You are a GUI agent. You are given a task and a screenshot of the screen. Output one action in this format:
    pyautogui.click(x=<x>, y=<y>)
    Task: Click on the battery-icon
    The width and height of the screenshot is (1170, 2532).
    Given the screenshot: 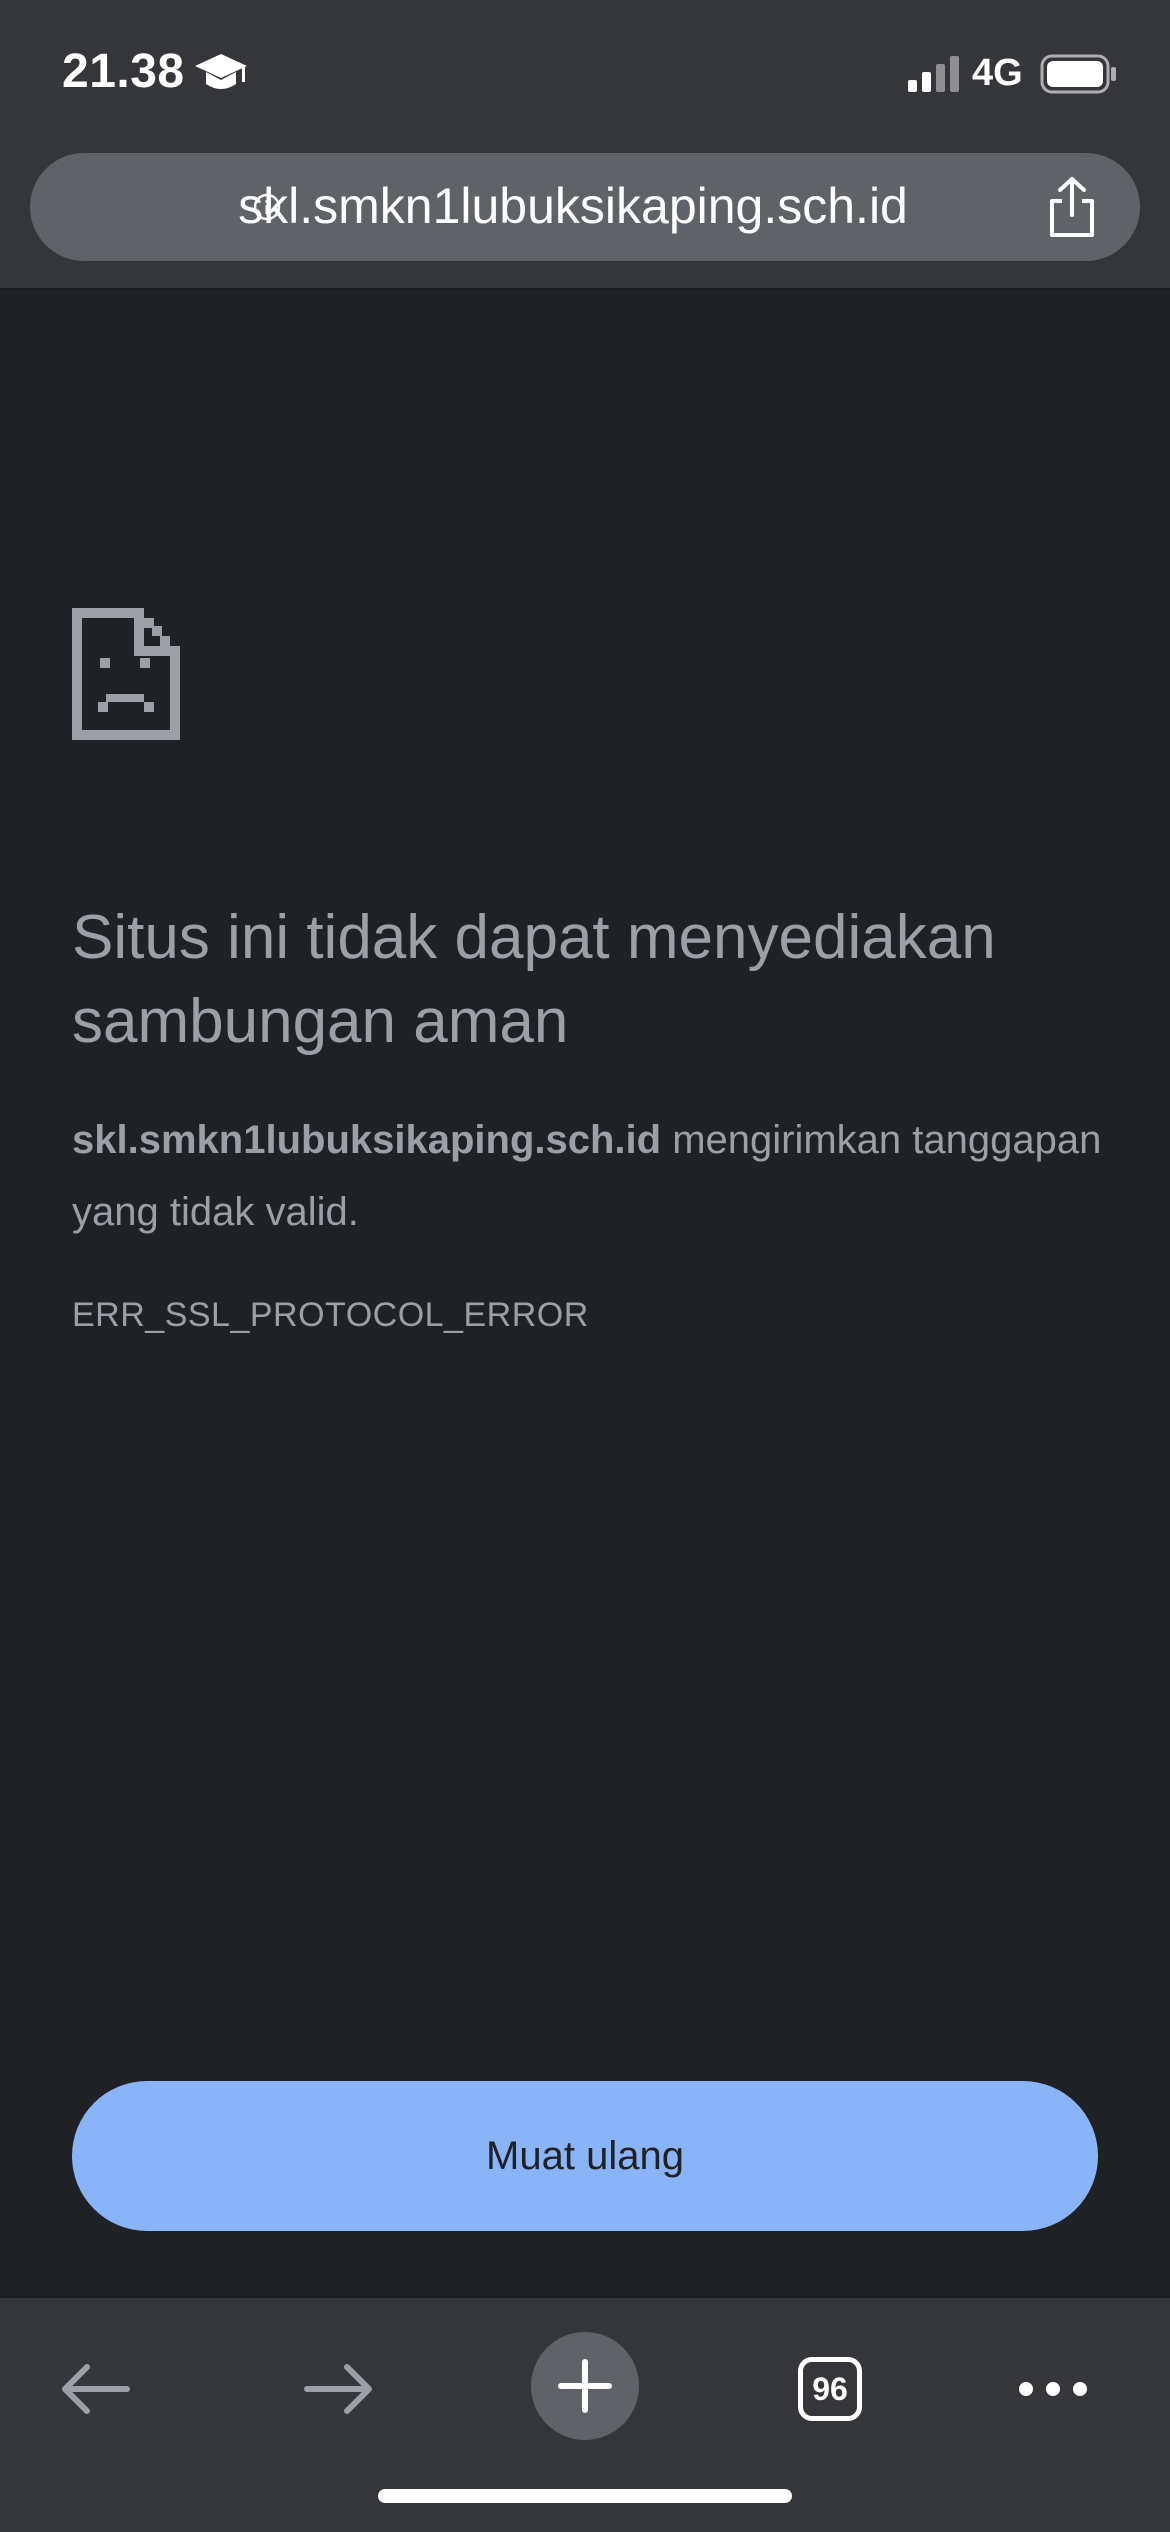 What is the action you would take?
    pyautogui.click(x=1078, y=74)
    